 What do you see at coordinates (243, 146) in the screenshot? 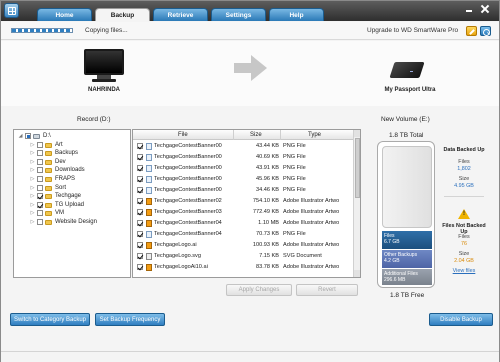
I see `file-row: TechgageContestBanner00 43.44 KB PNG File` at bounding box center [243, 146].